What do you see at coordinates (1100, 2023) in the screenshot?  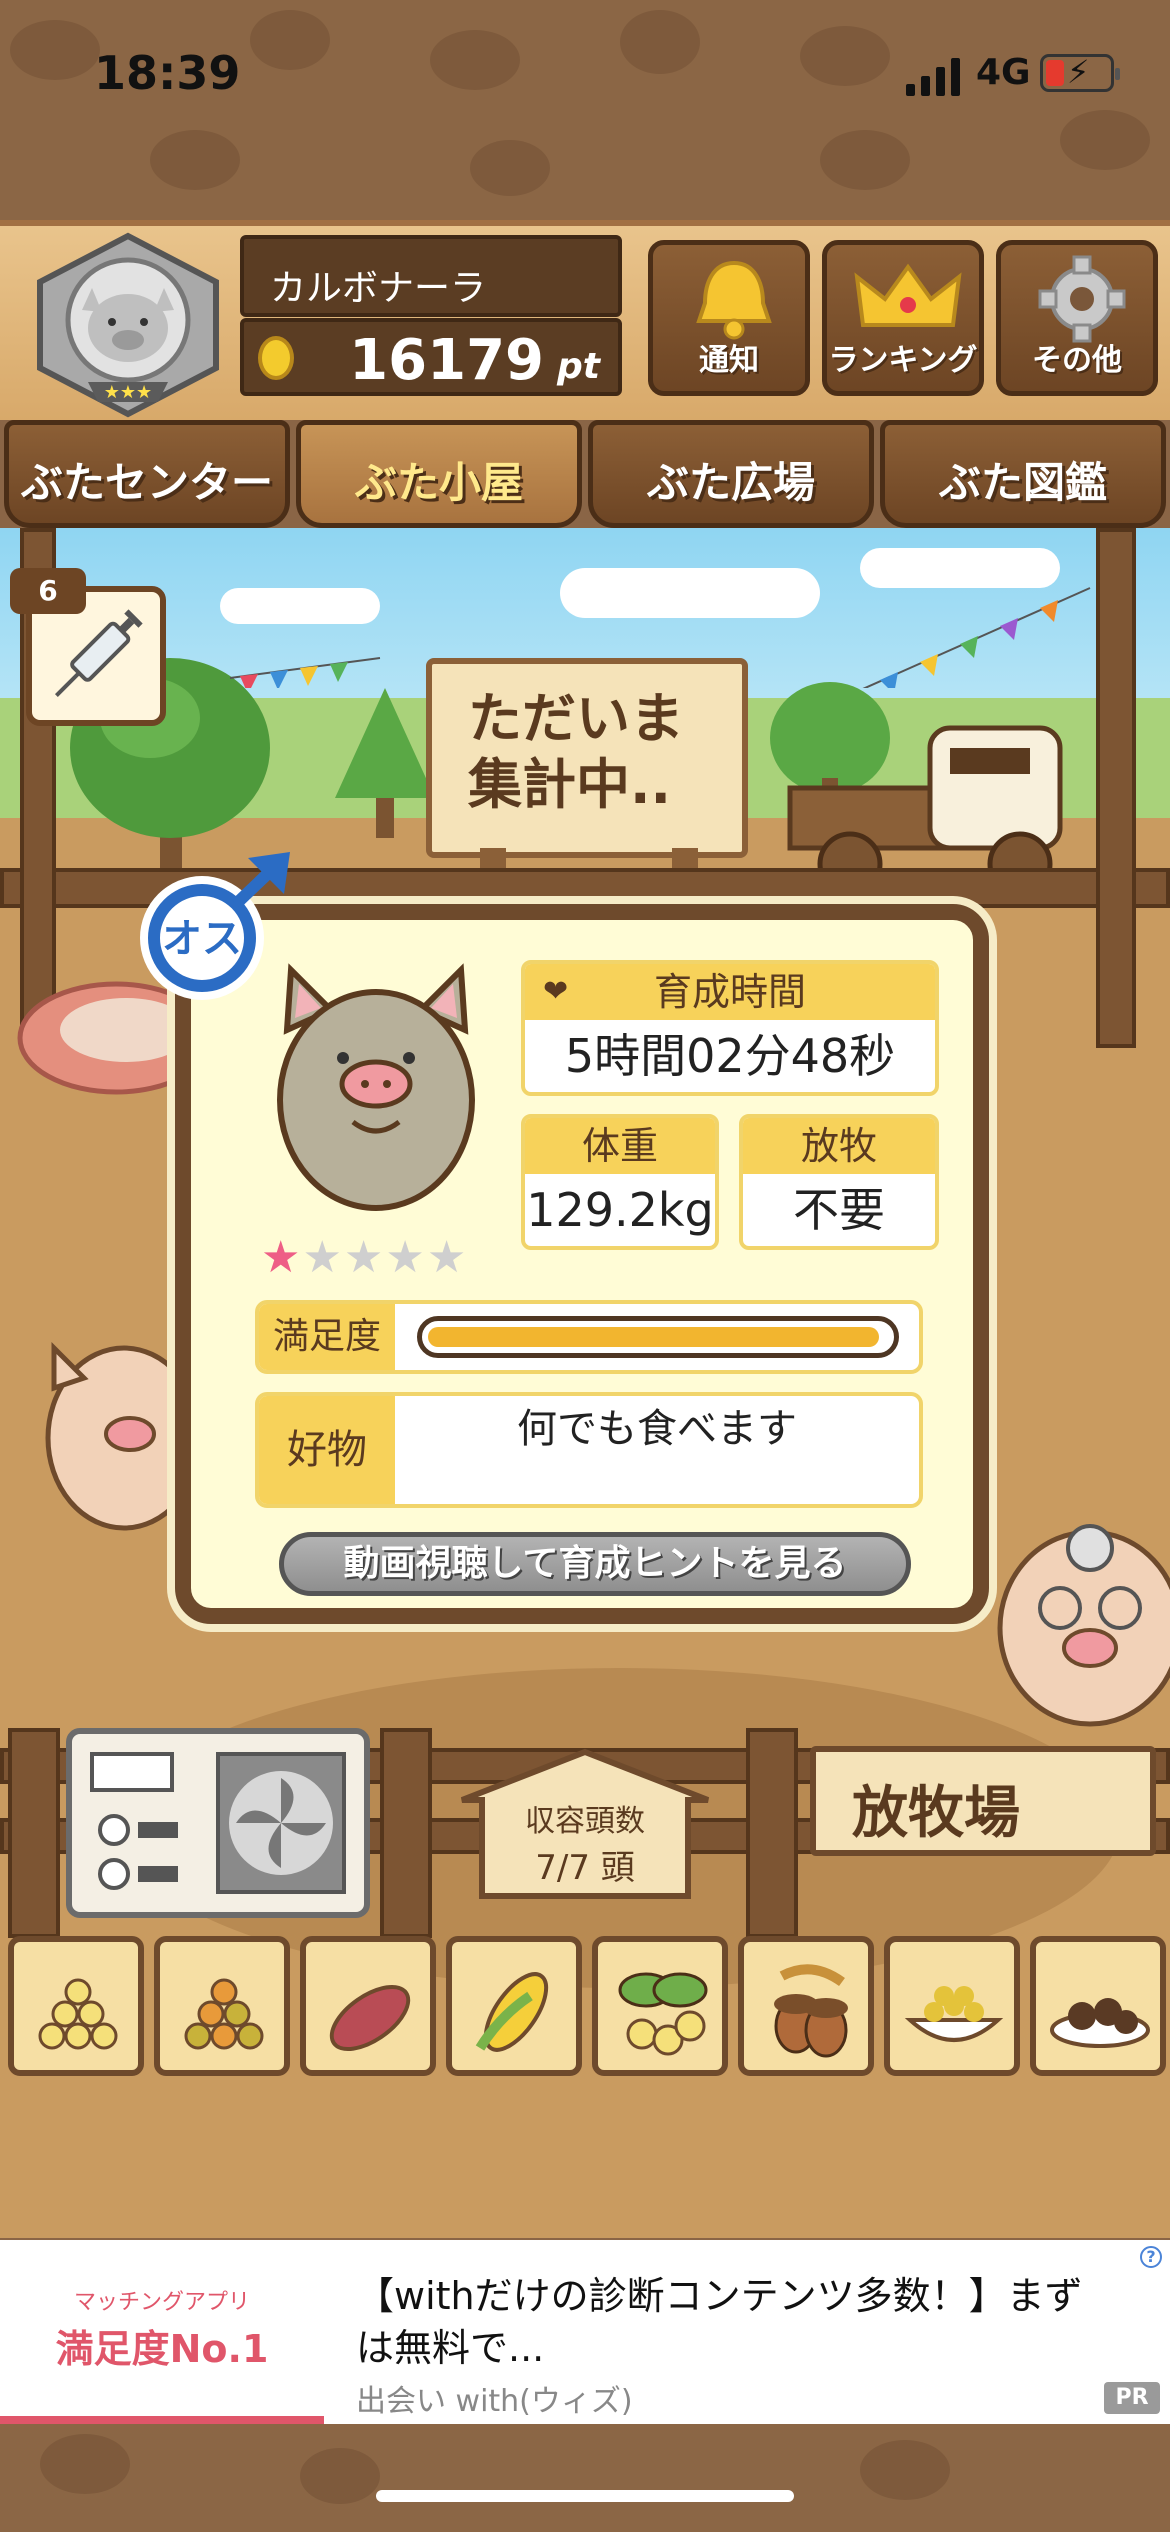 I see `truffle-icon` at bounding box center [1100, 2023].